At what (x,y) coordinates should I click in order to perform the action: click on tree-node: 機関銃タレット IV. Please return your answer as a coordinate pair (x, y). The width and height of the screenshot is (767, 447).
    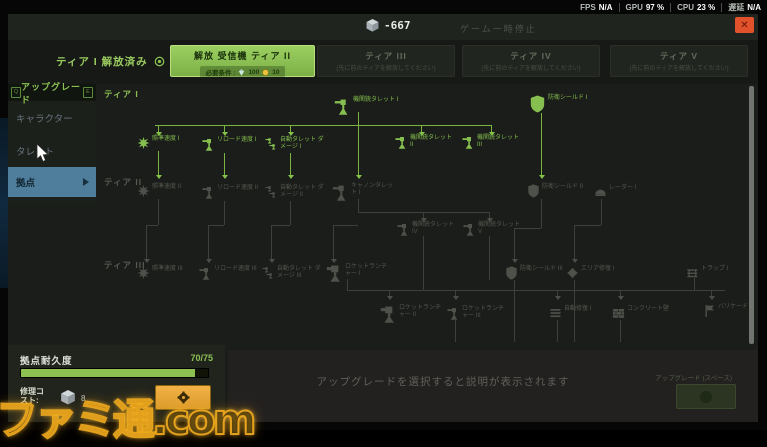
    Looking at the image, I should click on (425, 229).